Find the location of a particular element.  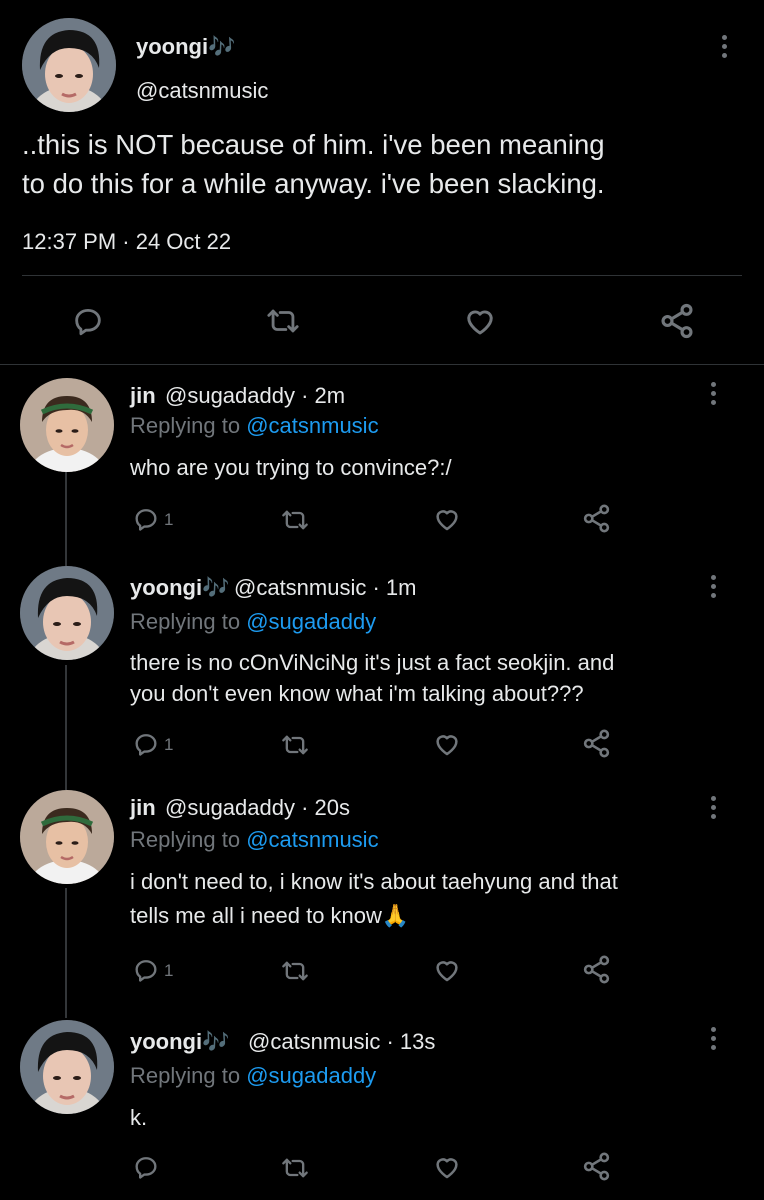

tweet-timestamp: 12:37 PM · 24 Oct 22 is located at coordinates (126, 242).